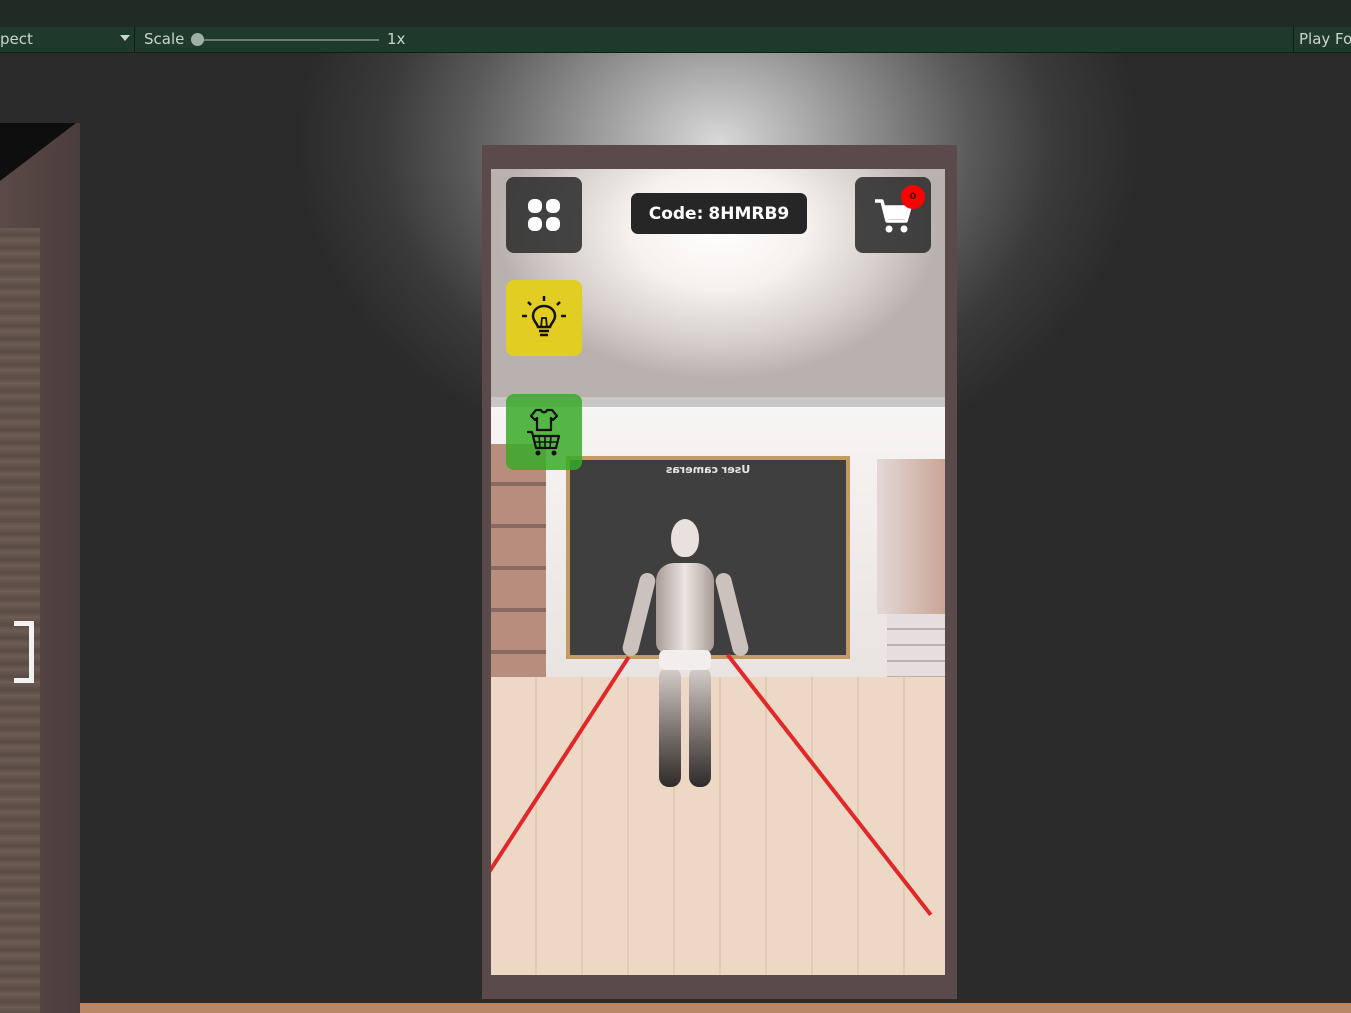 This screenshot has height=1013, width=1351. I want to click on wardrobe-shop-button, so click(544, 432).